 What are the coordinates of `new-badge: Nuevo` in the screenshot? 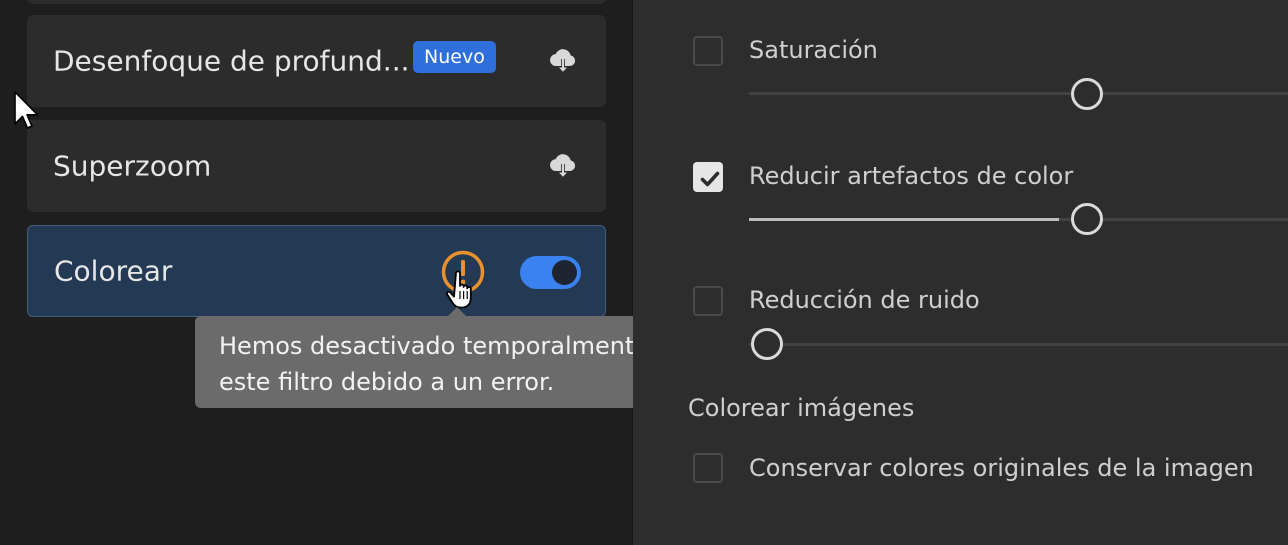 It's located at (454, 57).